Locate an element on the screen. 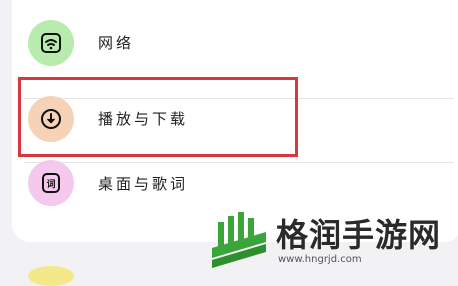 The width and height of the screenshot is (458, 286). watermark-title: 格润手游网 is located at coordinates (359, 235).